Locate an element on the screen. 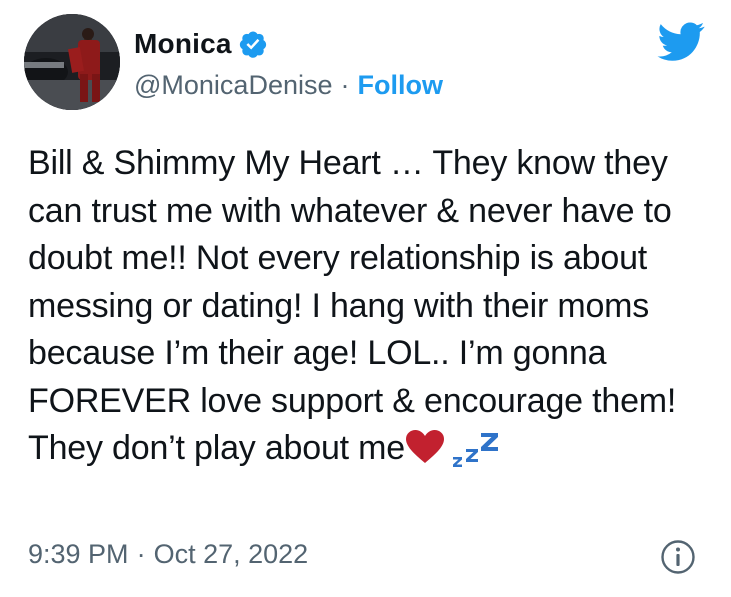  author-name-row: Monica is located at coordinates (201, 44).